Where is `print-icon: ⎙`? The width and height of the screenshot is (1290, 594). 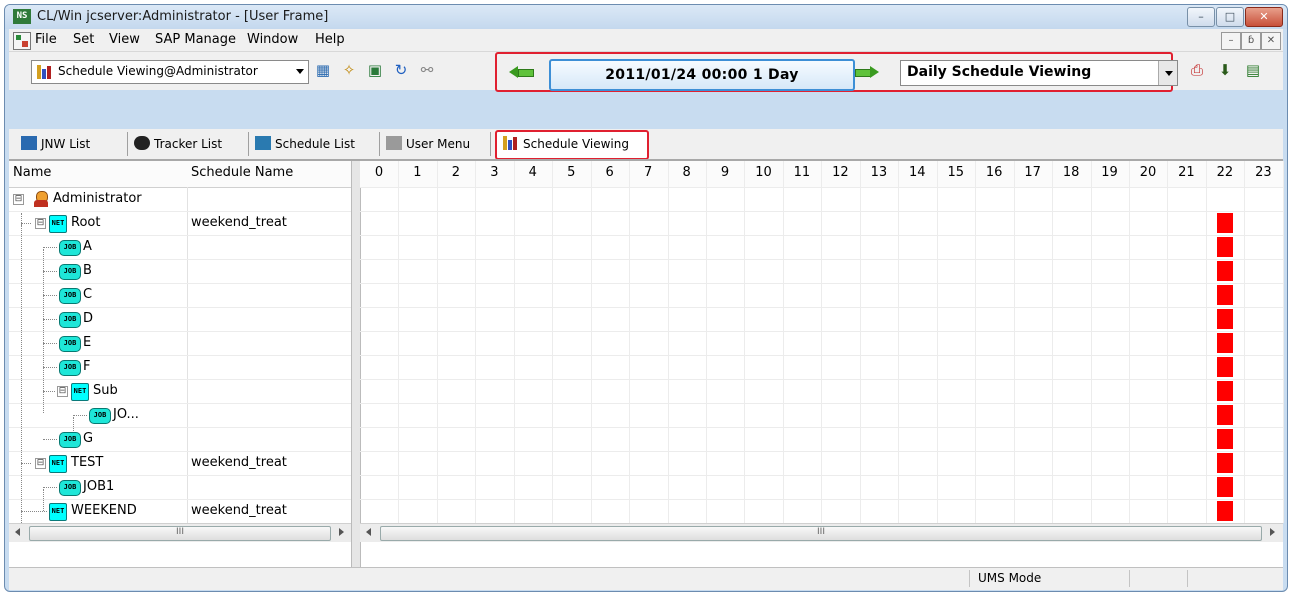
print-icon: ⎙ is located at coordinates (1197, 70).